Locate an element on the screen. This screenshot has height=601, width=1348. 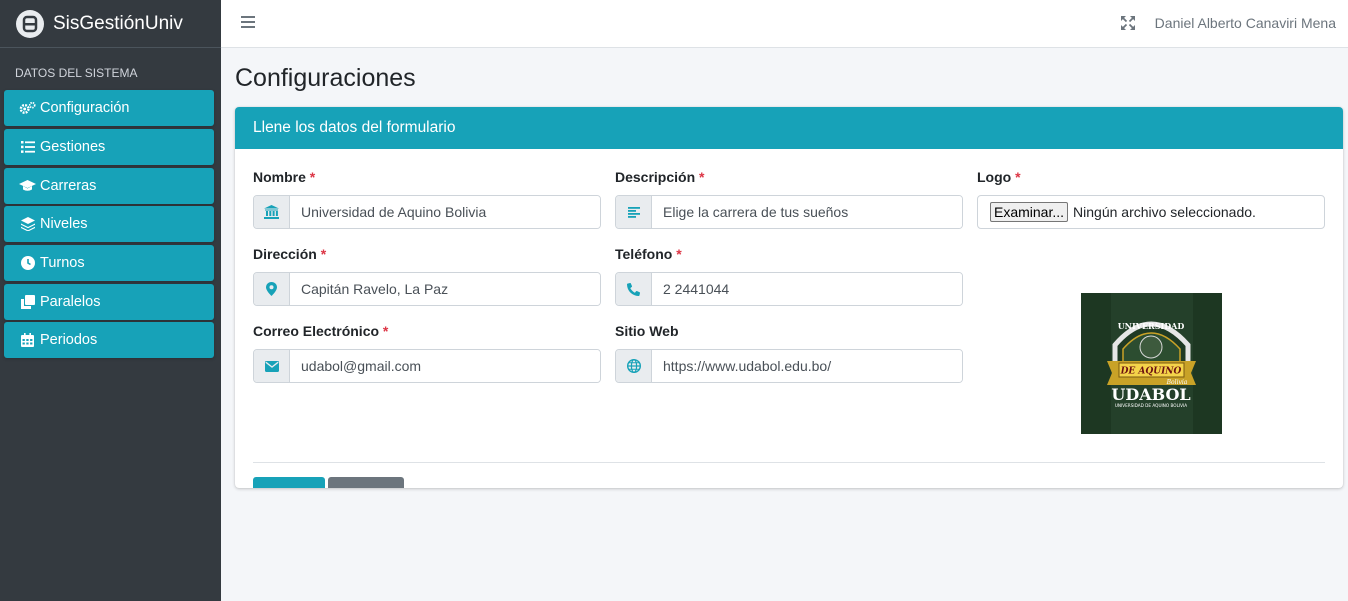
card-header: Llene los datos del formulario is located at coordinates (789, 128).